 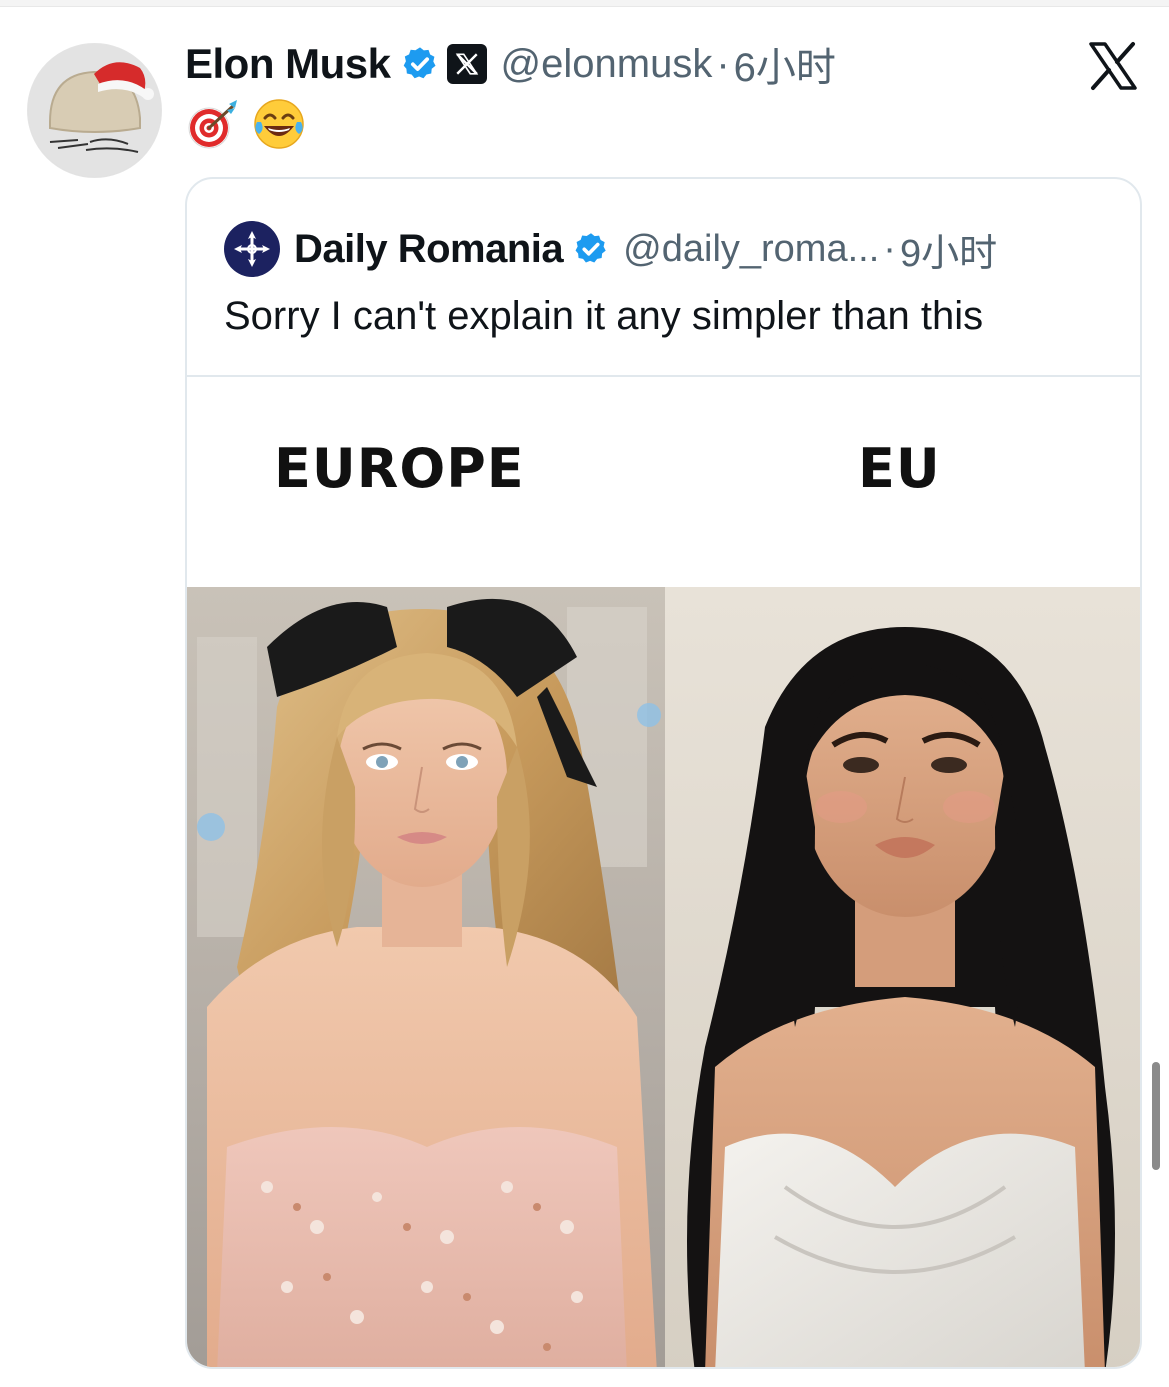 What do you see at coordinates (785, 64) in the screenshot?
I see `tweet-timestamp: 6小时` at bounding box center [785, 64].